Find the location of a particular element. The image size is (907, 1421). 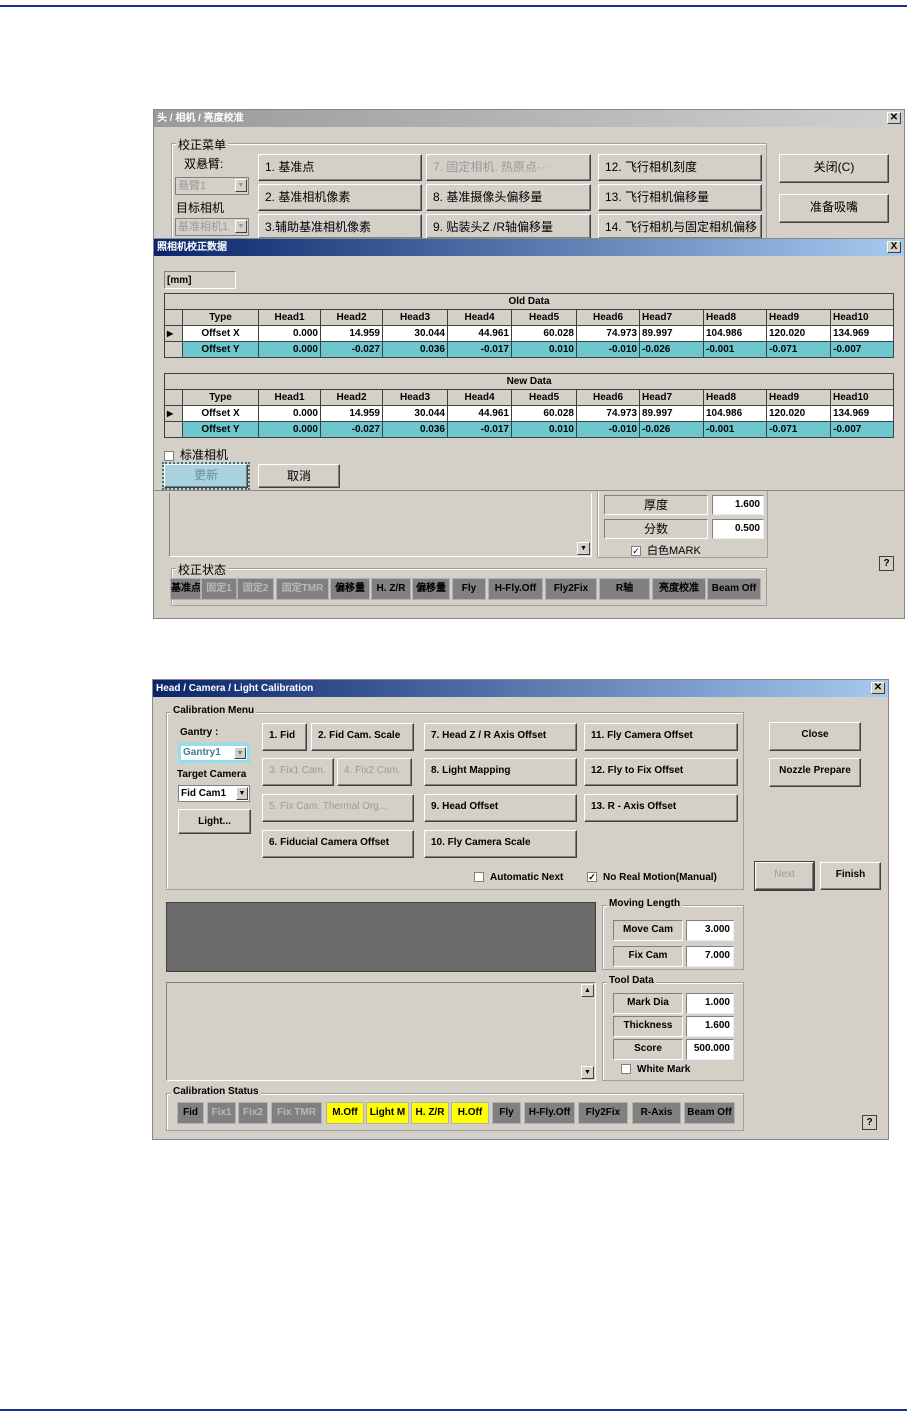

en-btn-head-offset: 9. Head Offset is located at coordinates (500, 808).